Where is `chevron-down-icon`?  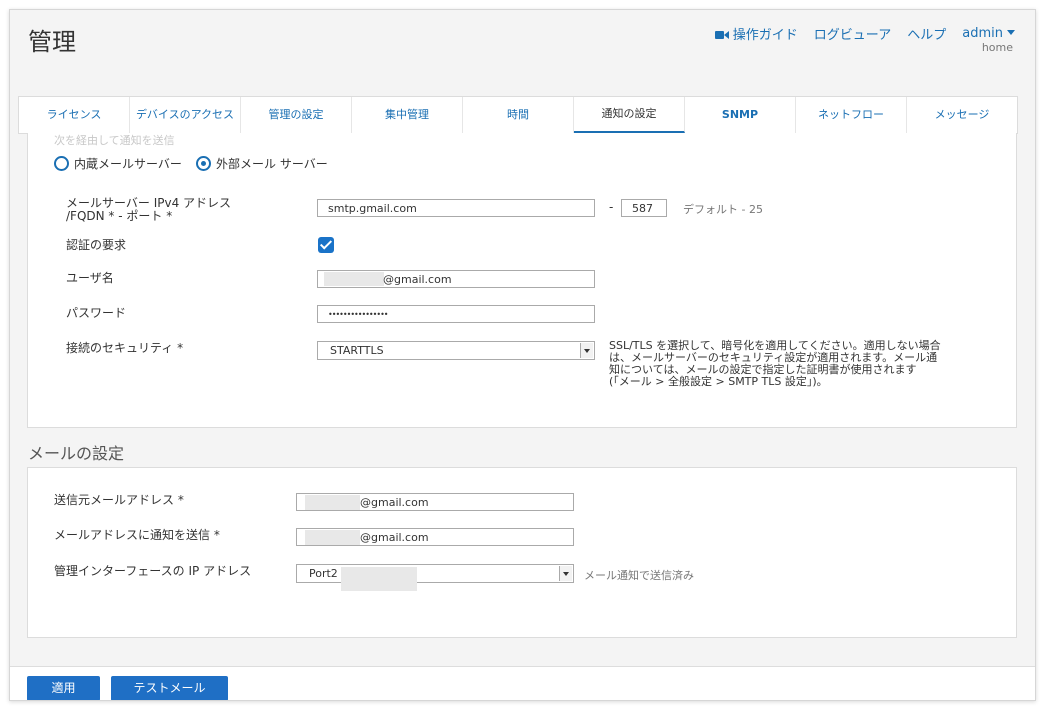 chevron-down-icon is located at coordinates (1011, 32).